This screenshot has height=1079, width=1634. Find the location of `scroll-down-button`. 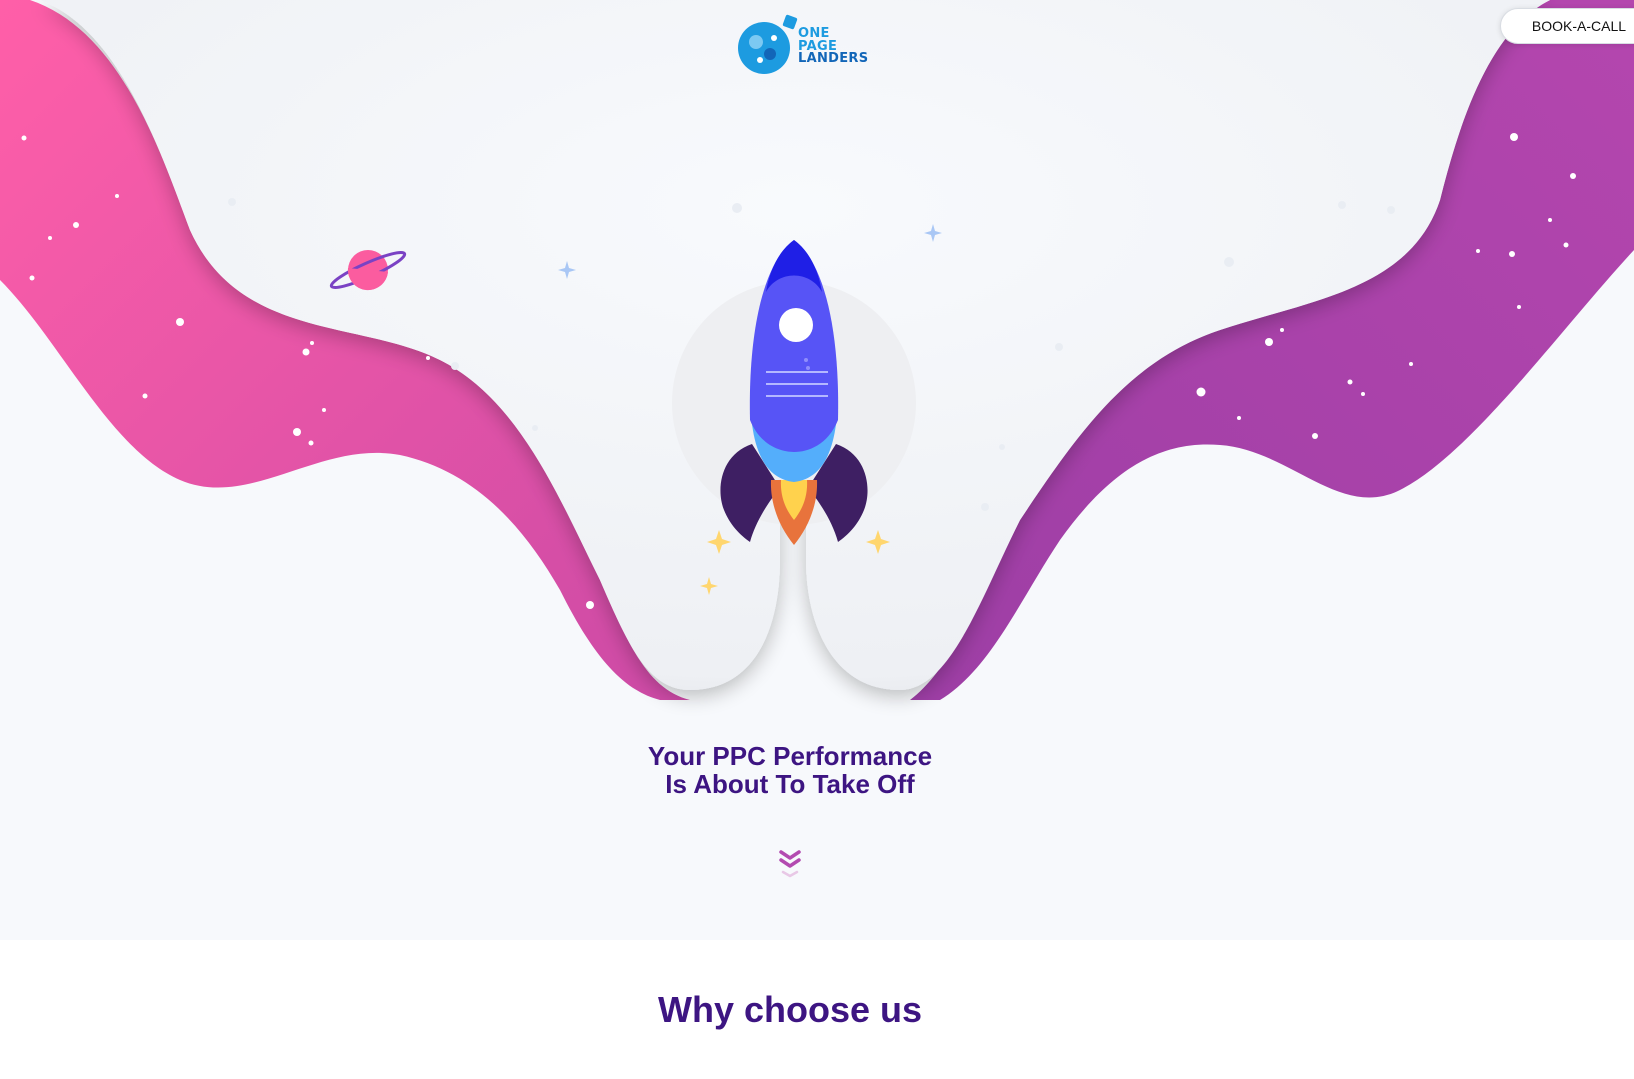

scroll-down-button is located at coordinates (790, 870).